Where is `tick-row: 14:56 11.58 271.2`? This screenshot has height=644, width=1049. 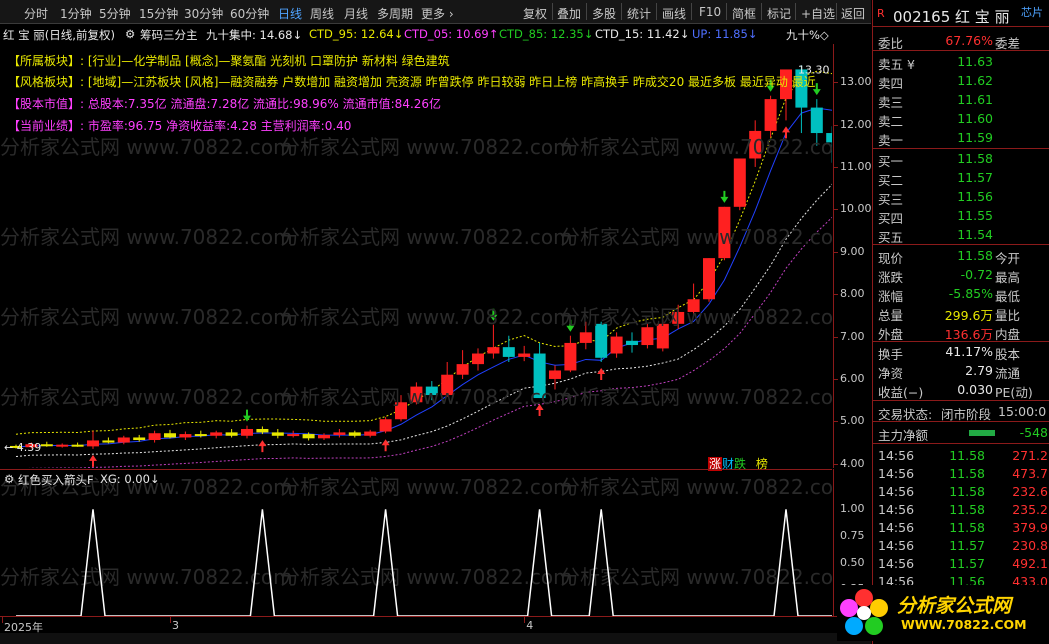 tick-row: 14:56 11.58 271.2 is located at coordinates (961, 455).